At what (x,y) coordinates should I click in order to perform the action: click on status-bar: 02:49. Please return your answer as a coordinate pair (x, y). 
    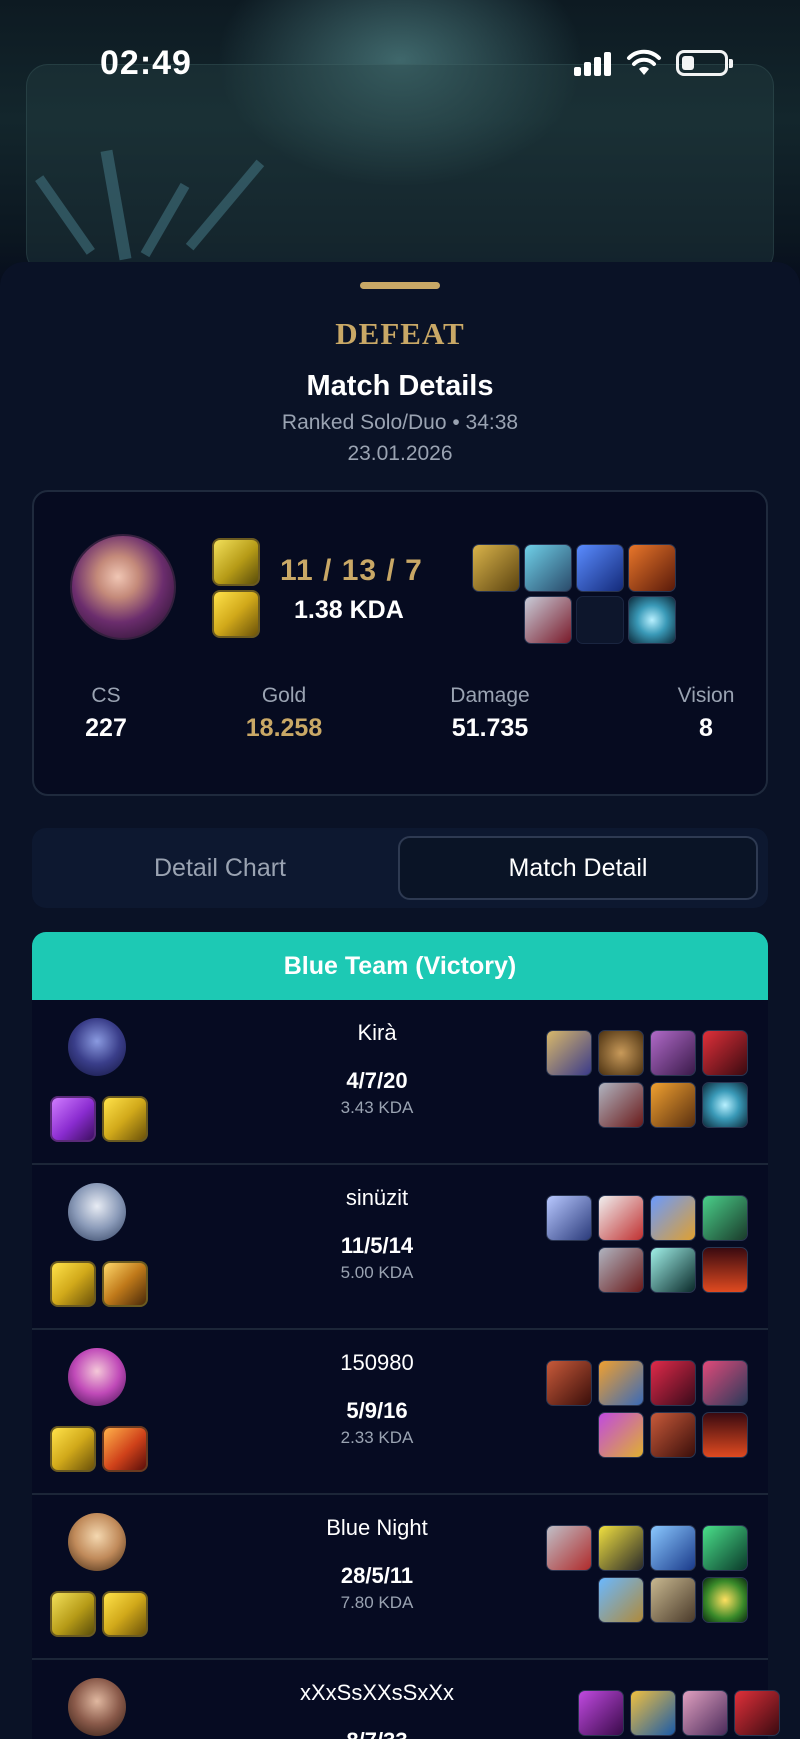
    Looking at the image, I should click on (400, 65).